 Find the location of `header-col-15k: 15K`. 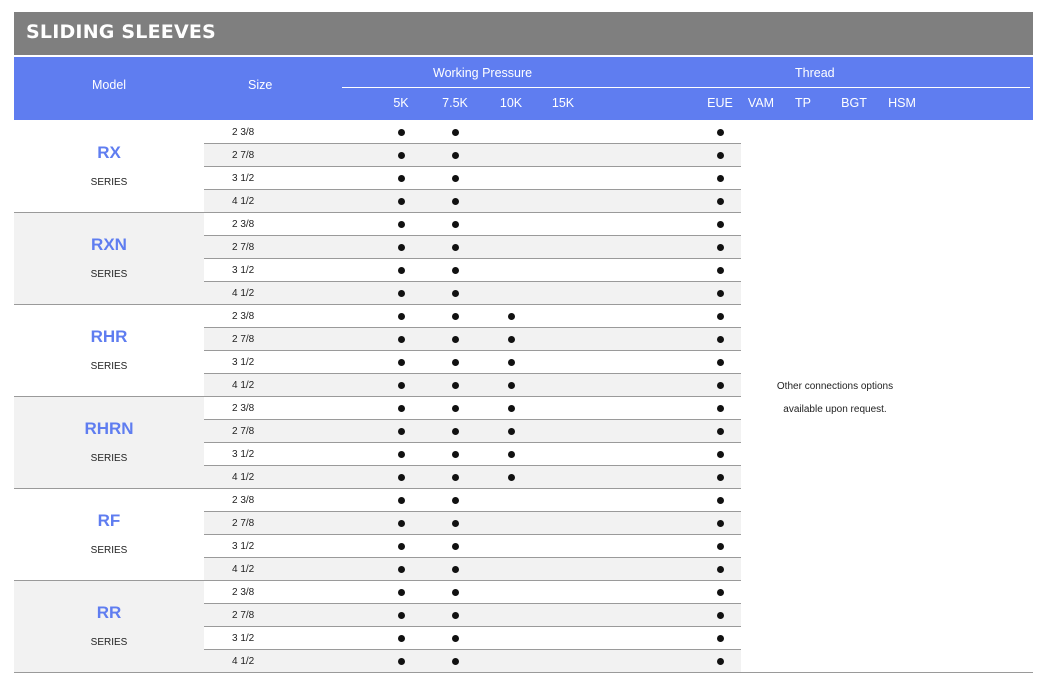

header-col-15k: 15K is located at coordinates (563, 103).